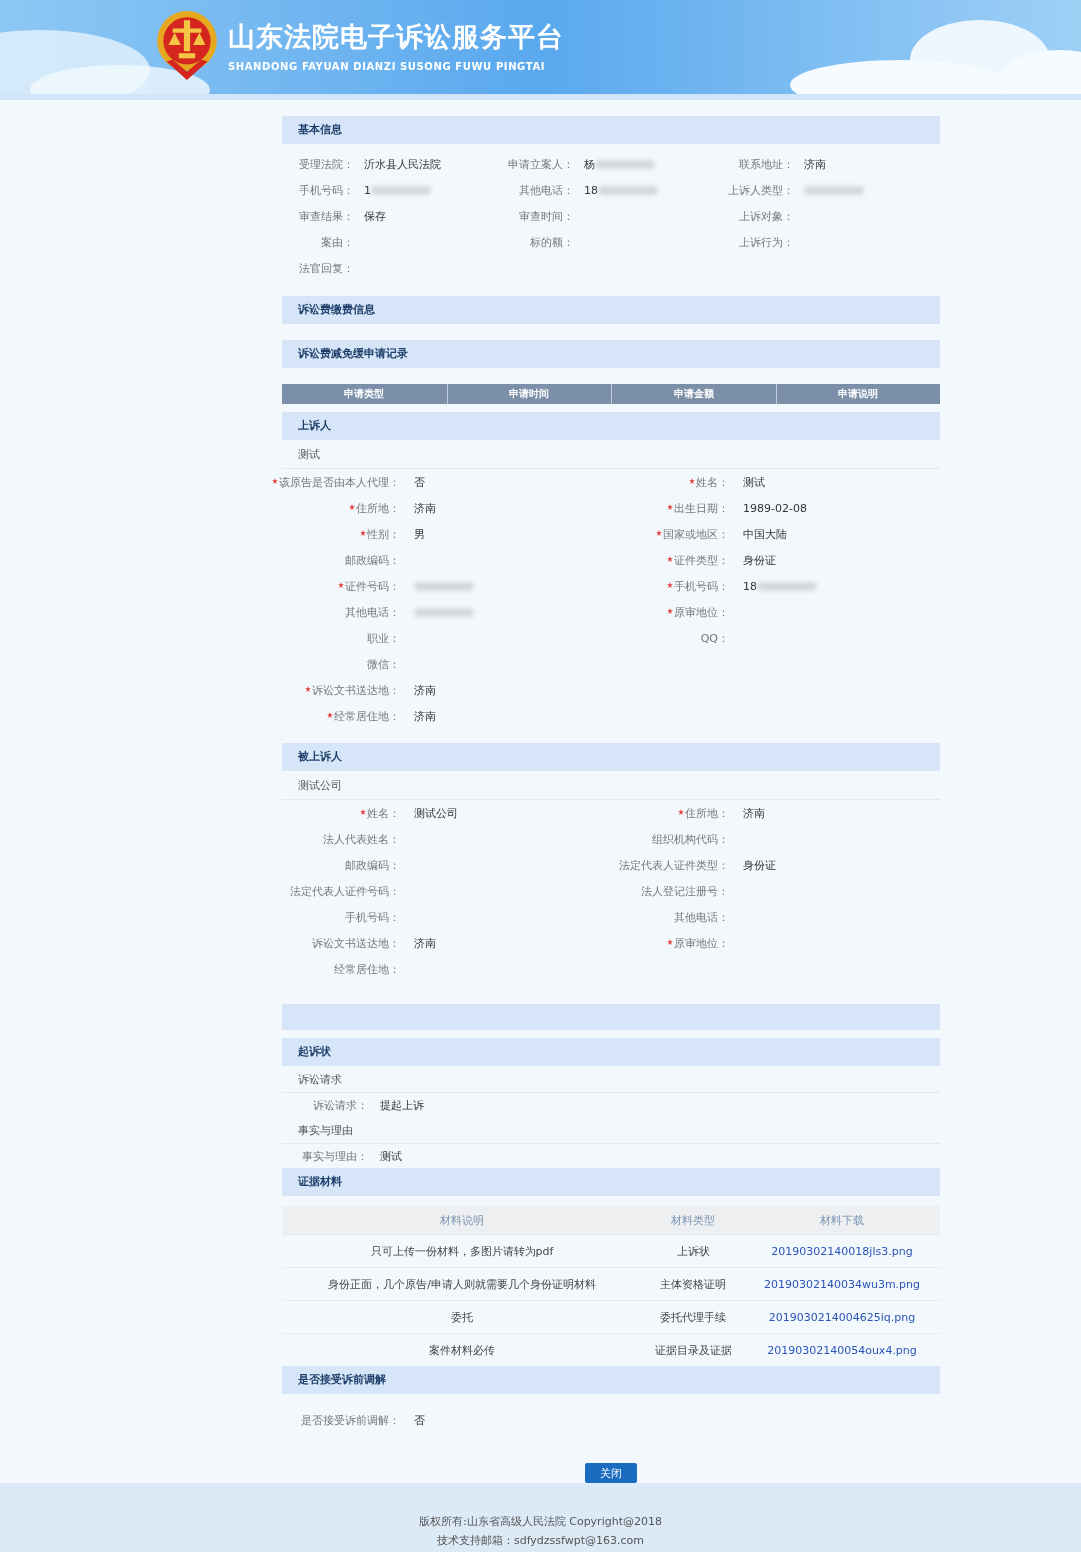 The image size is (1081, 1552). Describe the element at coordinates (372, 586) in the screenshot. I see `field-label: 证件号码：` at that location.